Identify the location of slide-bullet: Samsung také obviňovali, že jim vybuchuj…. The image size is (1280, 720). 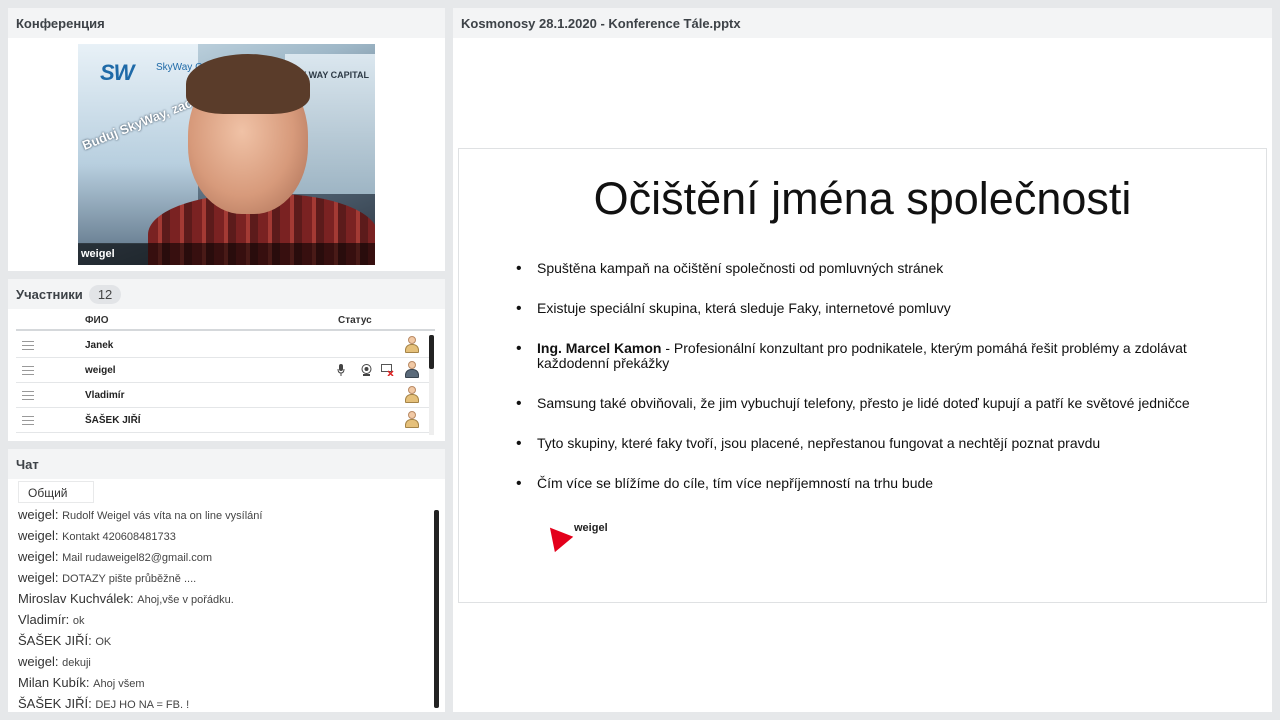
(868, 403).